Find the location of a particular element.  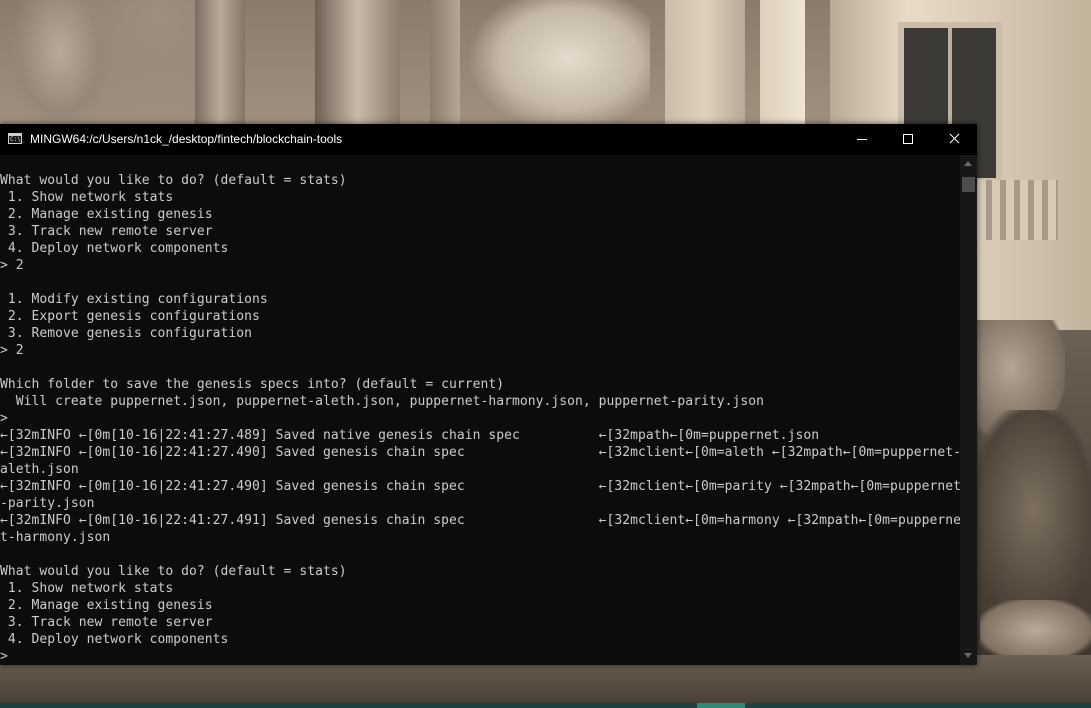

maximize-button is located at coordinates (908, 139).